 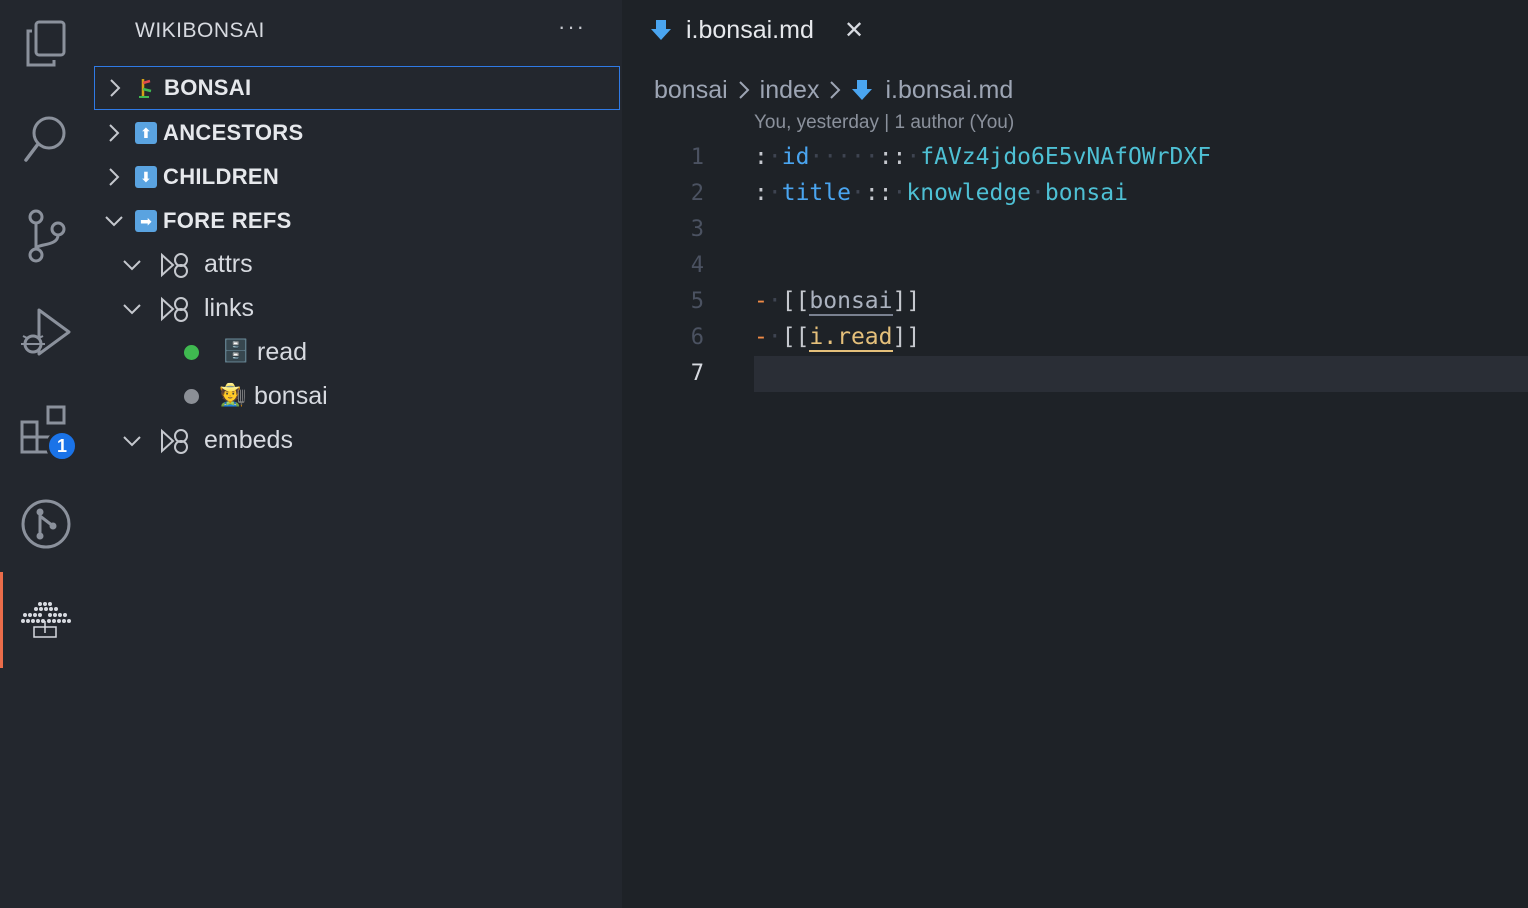 I want to click on section-children: ⬇ CHILDREN, so click(x=357, y=177).